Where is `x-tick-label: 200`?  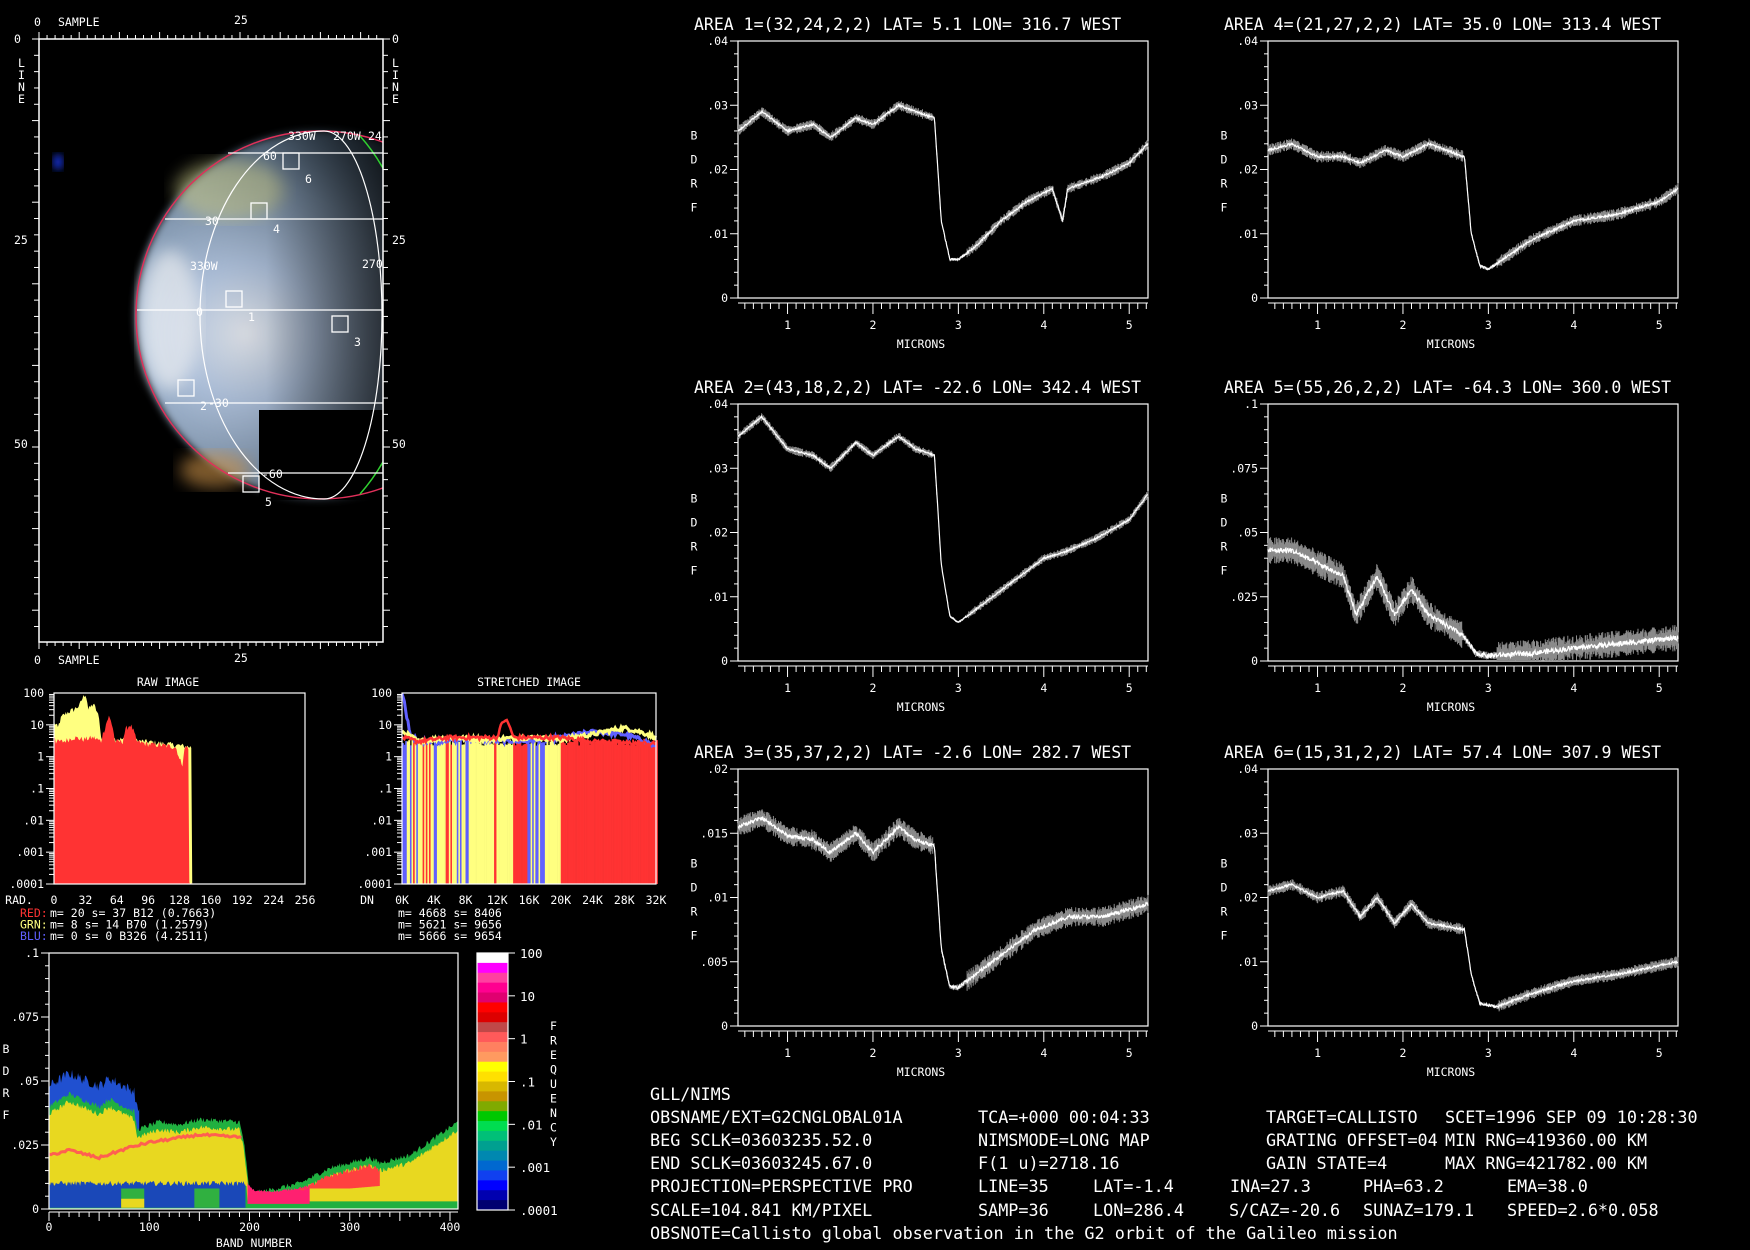
x-tick-label: 200 is located at coordinates (249, 1227).